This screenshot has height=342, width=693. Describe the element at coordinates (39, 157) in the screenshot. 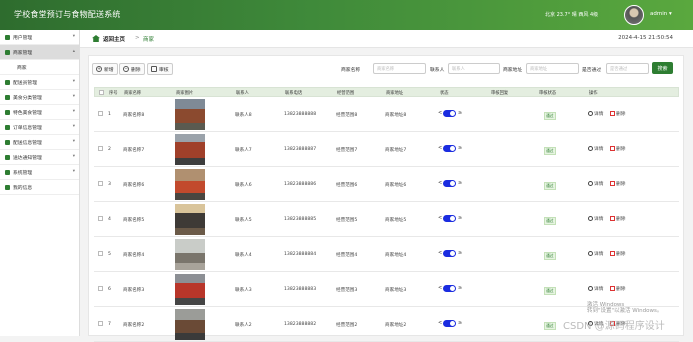

I see `sidebar-item-notices: 送达通知管理 ▾` at that location.